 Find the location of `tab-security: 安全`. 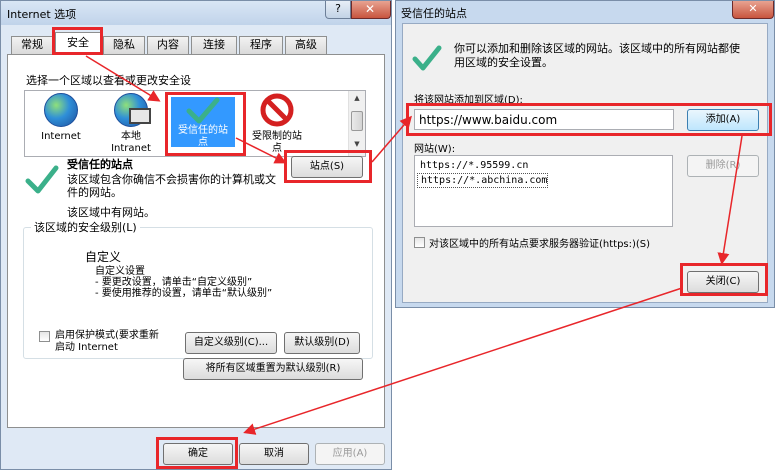

tab-security: 安全 is located at coordinates (78, 43).